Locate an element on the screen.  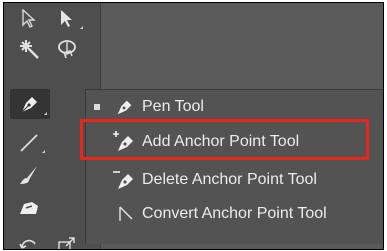
line-tool is located at coordinates (29, 143).